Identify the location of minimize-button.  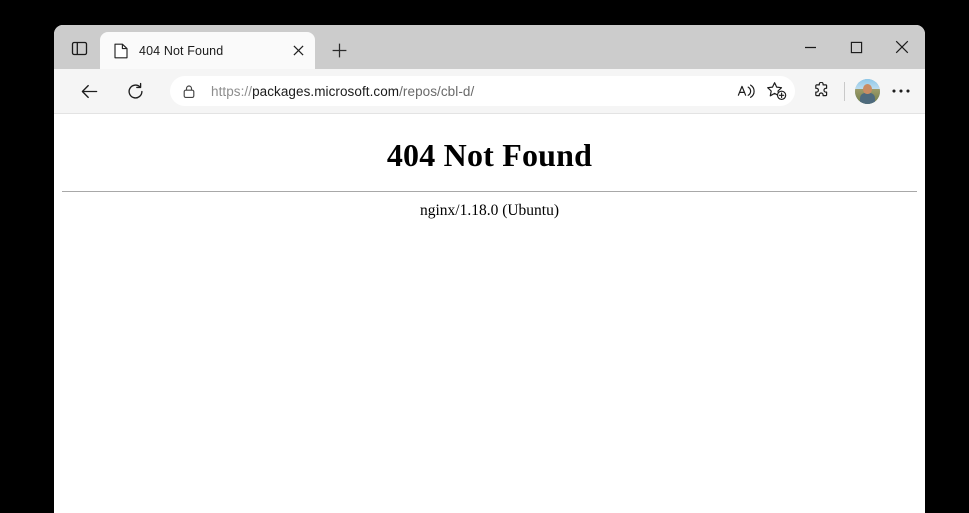
(810, 47).